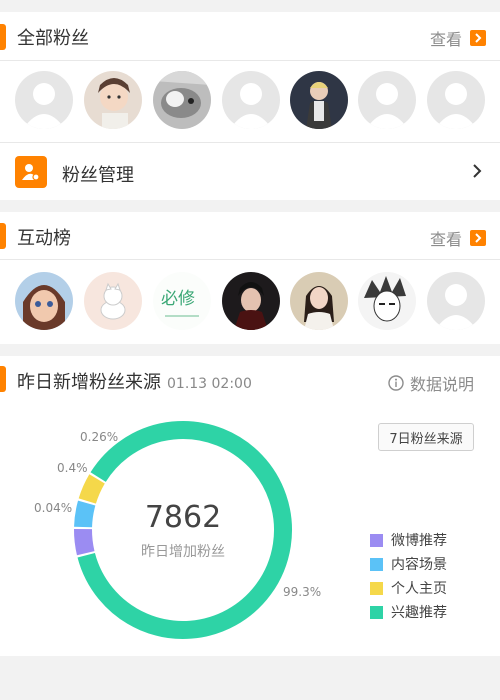 The width and height of the screenshot is (500, 700). I want to click on fan-management-icon, so click(31, 172).